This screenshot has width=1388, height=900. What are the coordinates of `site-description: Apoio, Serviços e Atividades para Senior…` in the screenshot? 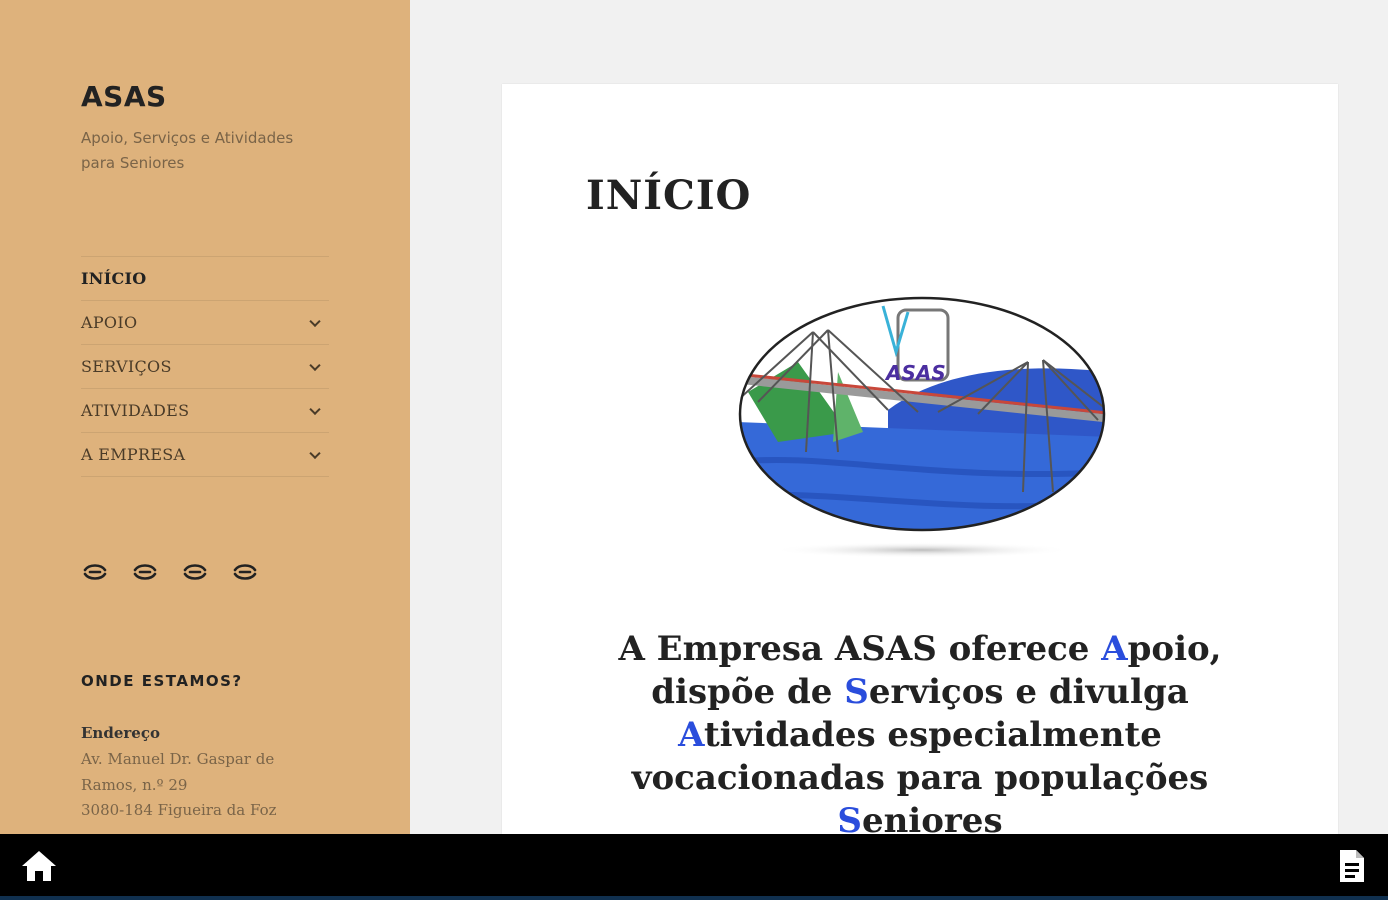 It's located at (187, 150).